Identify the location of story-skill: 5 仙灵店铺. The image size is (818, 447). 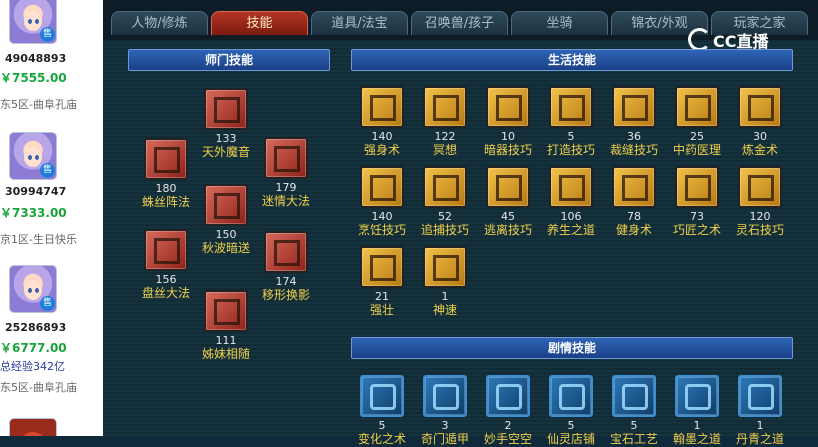
(571, 411).